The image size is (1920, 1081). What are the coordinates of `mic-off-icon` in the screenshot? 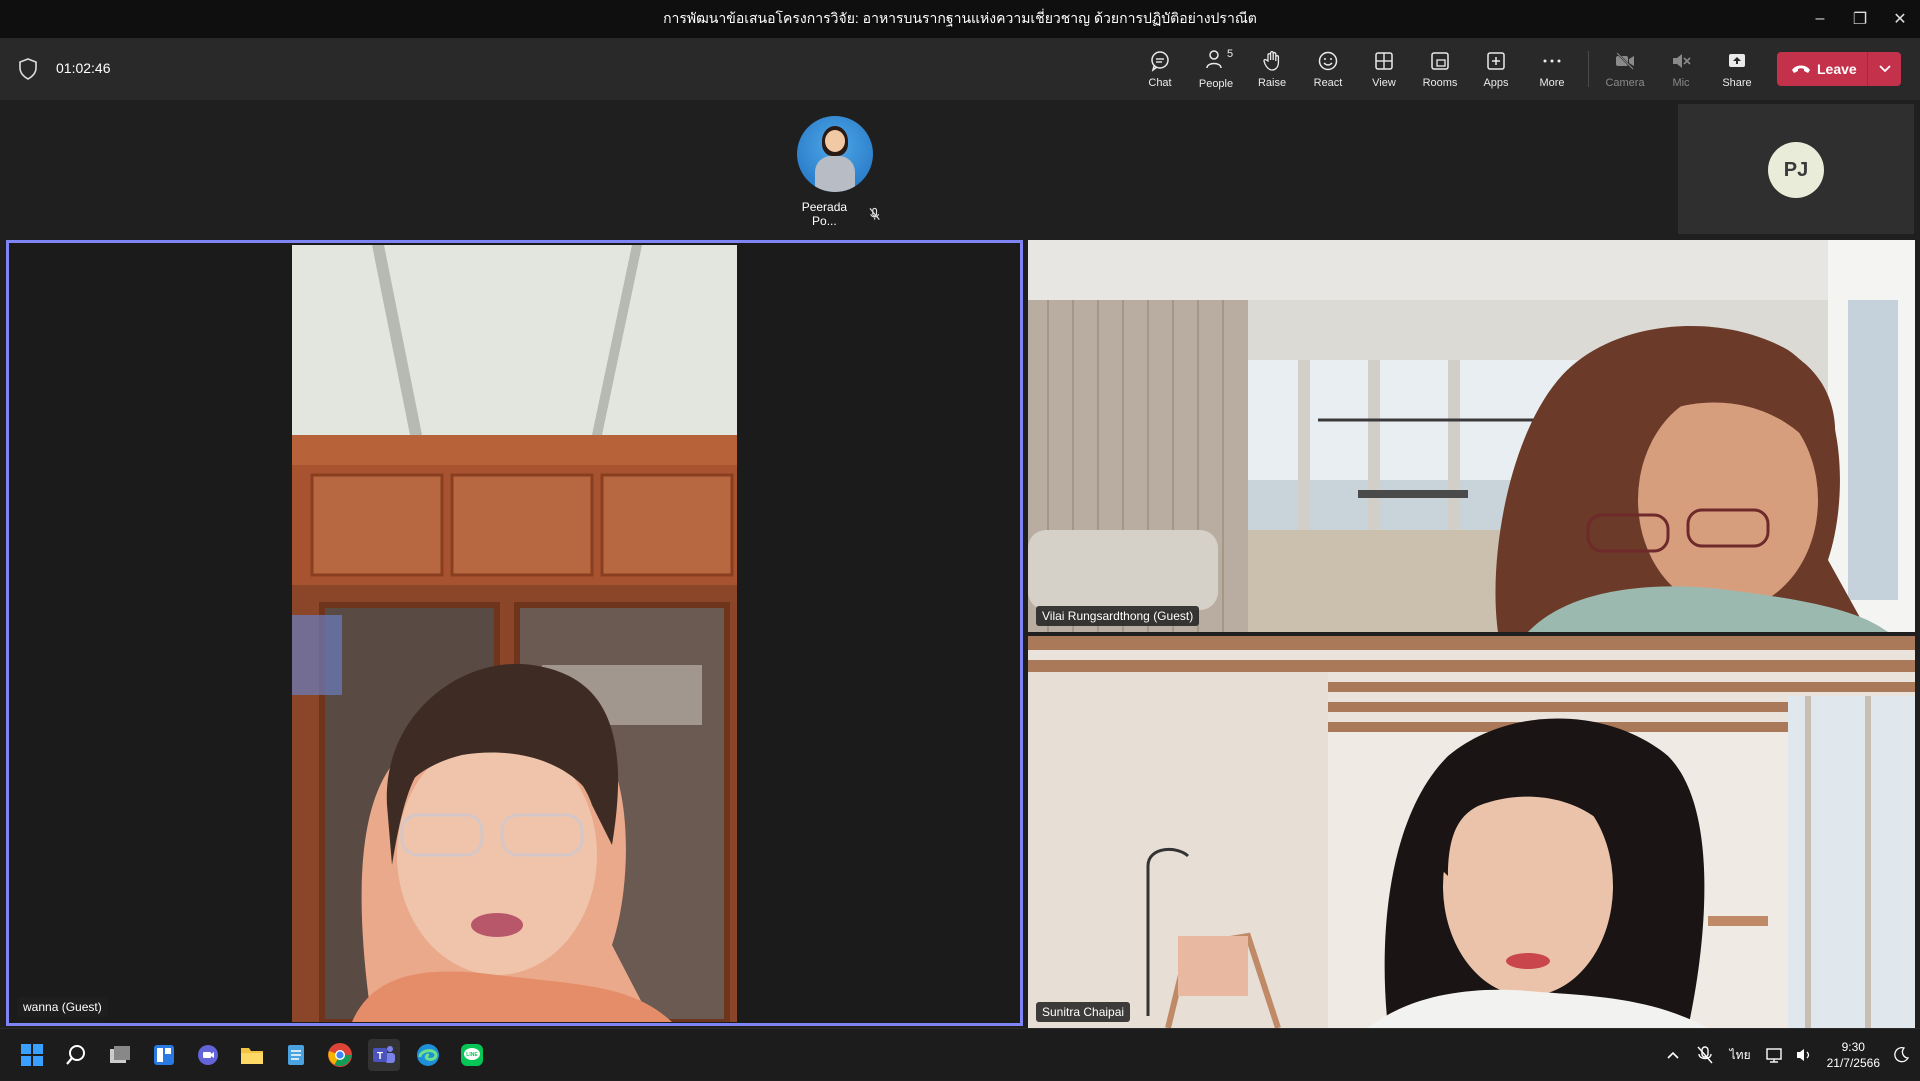 It's located at (1682, 60).